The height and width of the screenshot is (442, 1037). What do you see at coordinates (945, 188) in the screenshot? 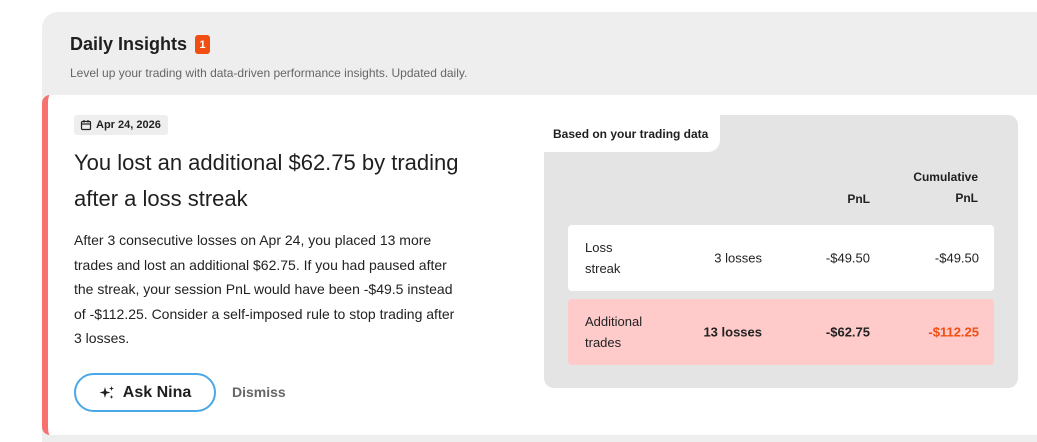
I see `cumulative-pnl-column-header: Cumulative PnL` at bounding box center [945, 188].